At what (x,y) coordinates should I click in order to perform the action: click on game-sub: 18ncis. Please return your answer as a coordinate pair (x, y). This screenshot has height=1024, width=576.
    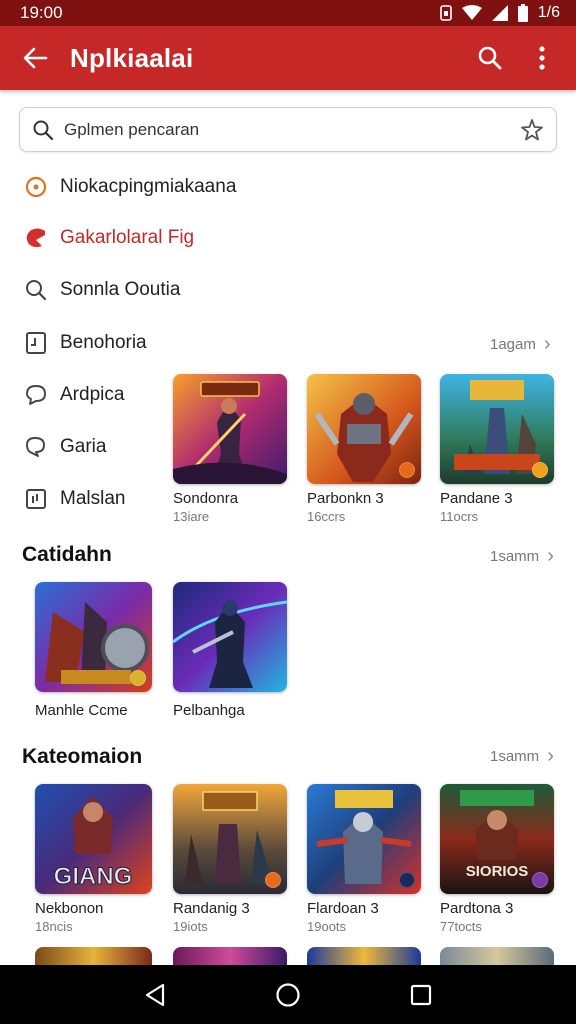
    Looking at the image, I should click on (54, 926).